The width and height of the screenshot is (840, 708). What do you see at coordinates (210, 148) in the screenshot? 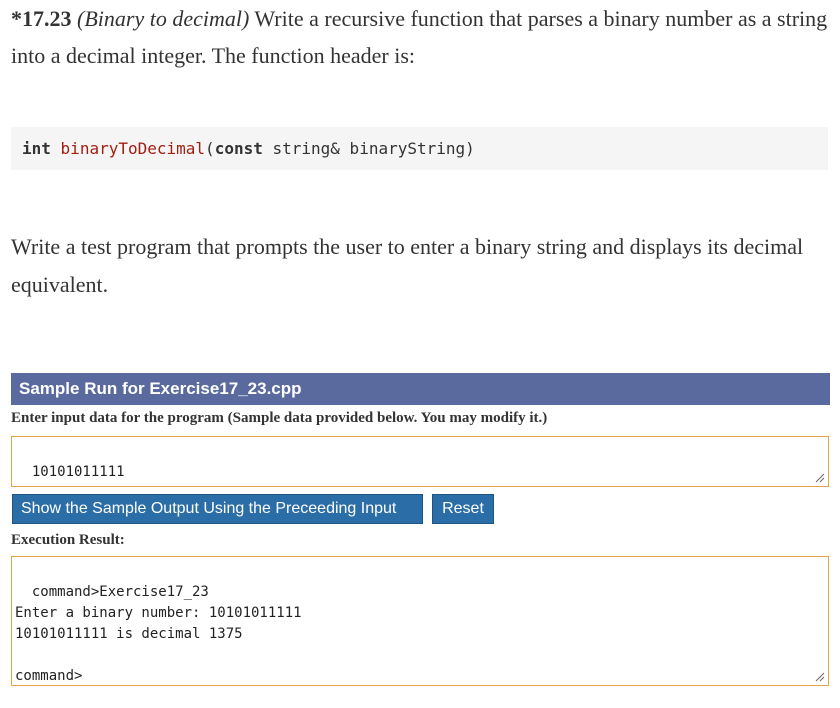
I see `code-open-paren: (` at bounding box center [210, 148].